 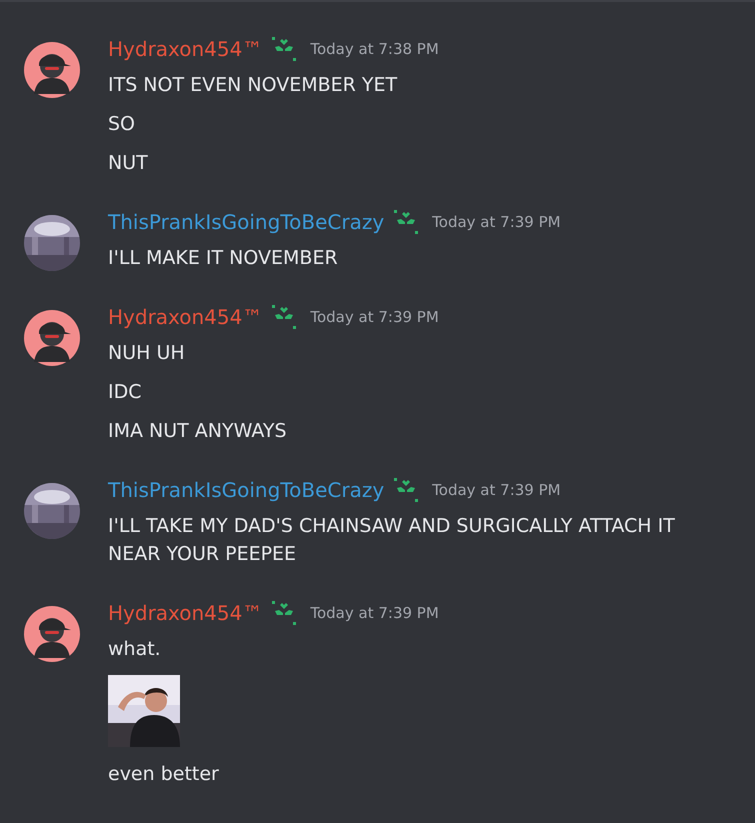 What do you see at coordinates (147, 353) in the screenshot?
I see `message-text: NUH UH` at bounding box center [147, 353].